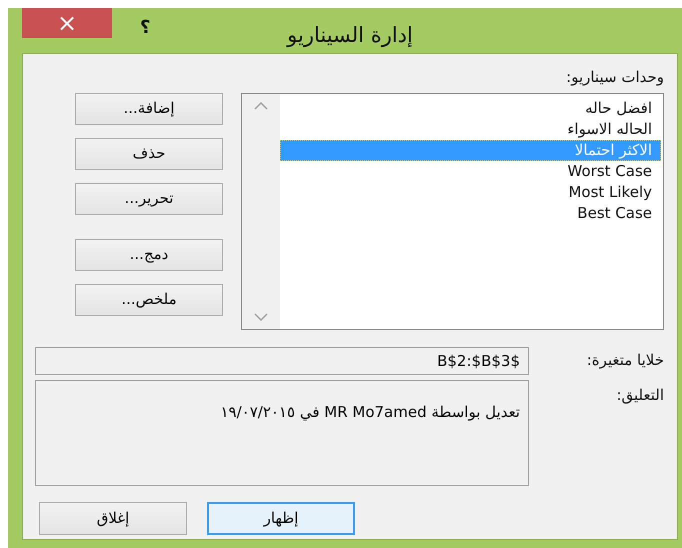  I want to click on scroll-down-icon, so click(261, 316).